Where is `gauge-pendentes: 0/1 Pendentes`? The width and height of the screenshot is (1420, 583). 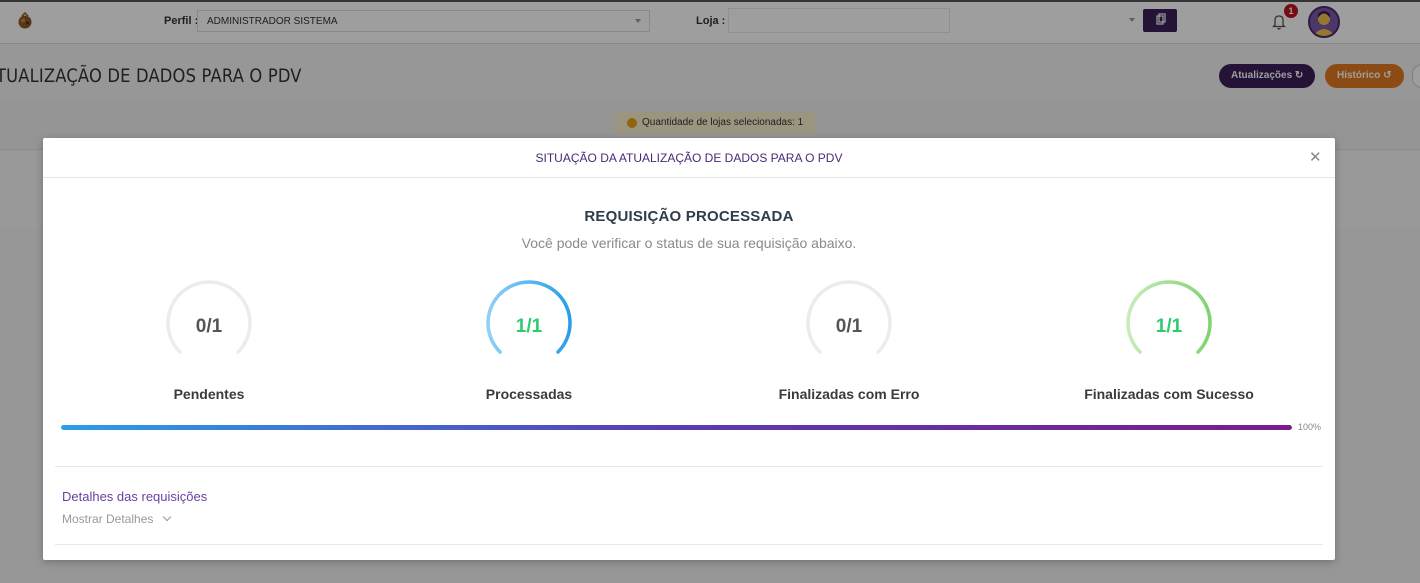
gauge-pendentes: 0/1 Pendentes is located at coordinates (209, 343).